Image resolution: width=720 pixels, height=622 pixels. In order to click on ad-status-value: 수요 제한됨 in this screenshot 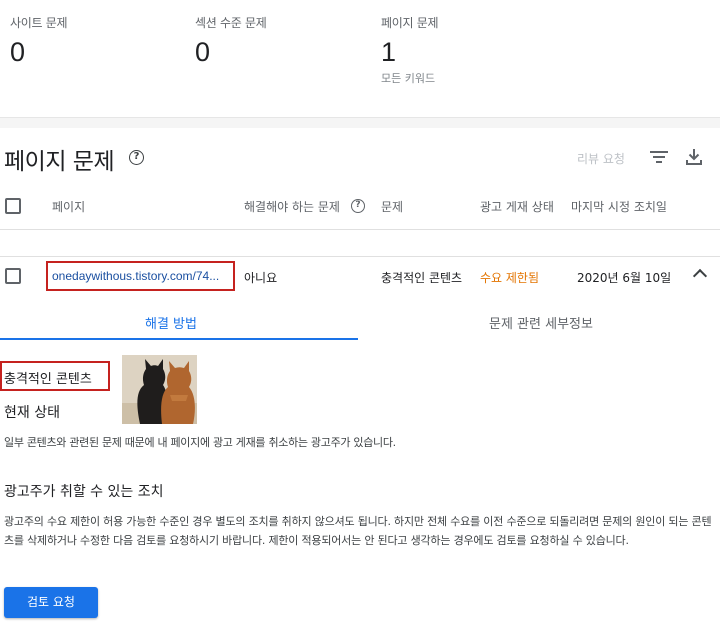, I will do `click(510, 278)`.